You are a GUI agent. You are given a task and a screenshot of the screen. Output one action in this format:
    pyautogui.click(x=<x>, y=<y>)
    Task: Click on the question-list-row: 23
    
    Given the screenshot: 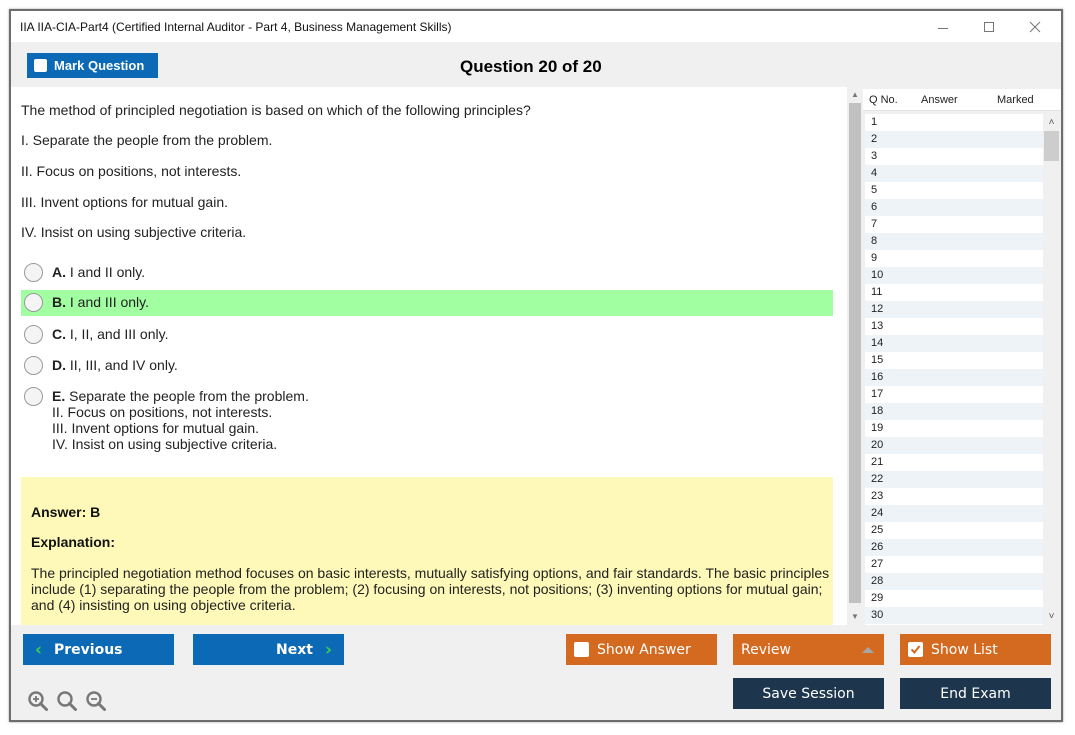 What is the action you would take?
    pyautogui.click(x=954, y=496)
    